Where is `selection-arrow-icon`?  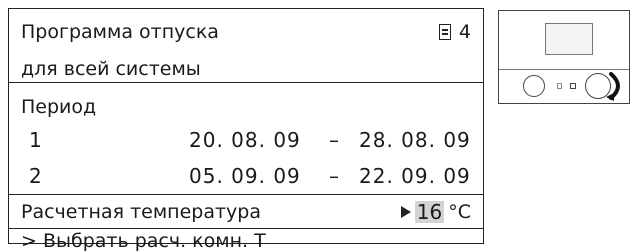 selection-arrow-icon is located at coordinates (405, 212).